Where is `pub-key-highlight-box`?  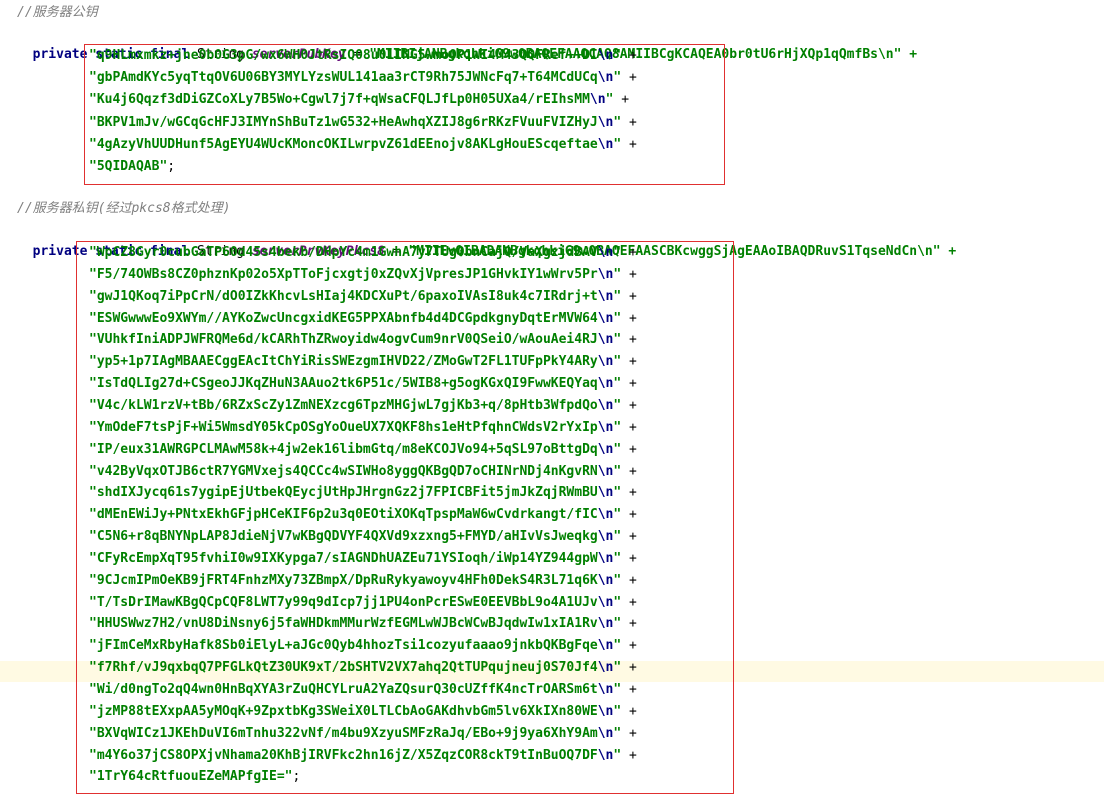 pub-key-highlight-box is located at coordinates (404, 114).